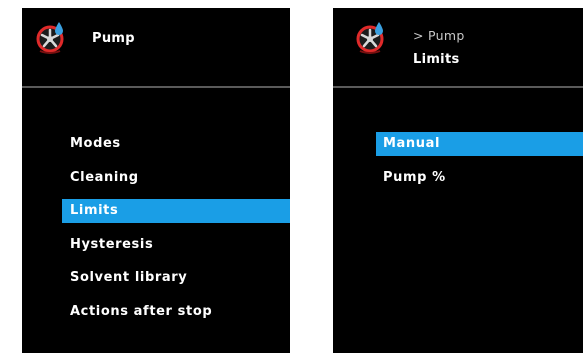 Image resolution: width=583 pixels, height=353 pixels. I want to click on menu-item-hysteresis: Hysteresis, so click(156, 245).